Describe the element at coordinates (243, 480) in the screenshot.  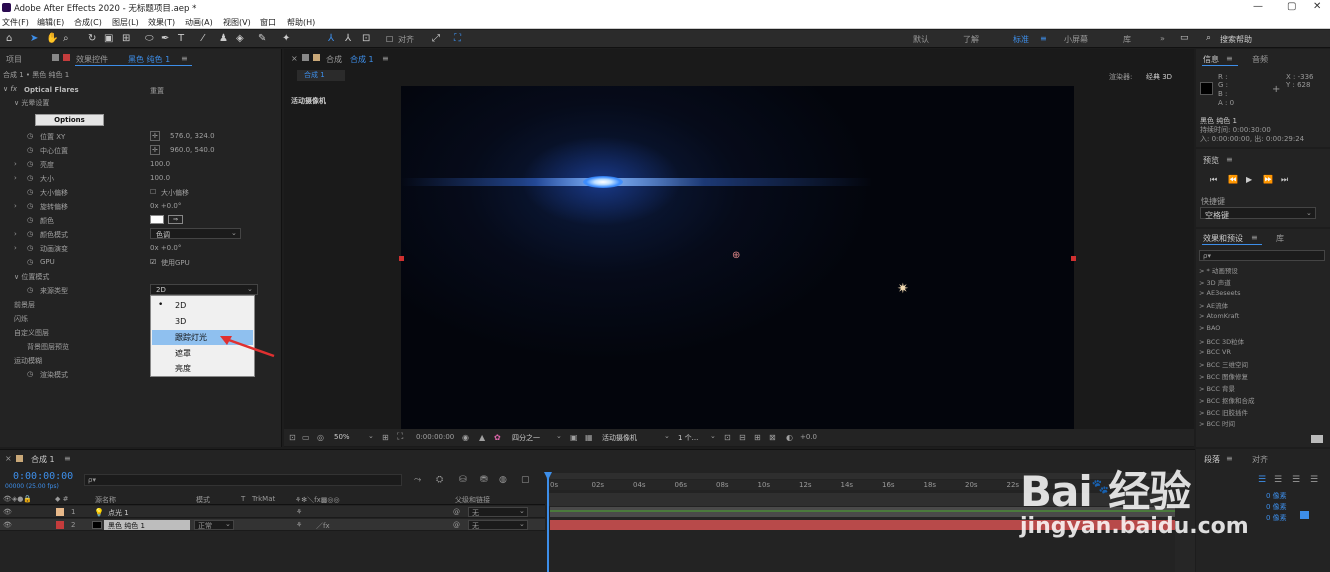
I see `timeline-search-input: ρ▾` at that location.